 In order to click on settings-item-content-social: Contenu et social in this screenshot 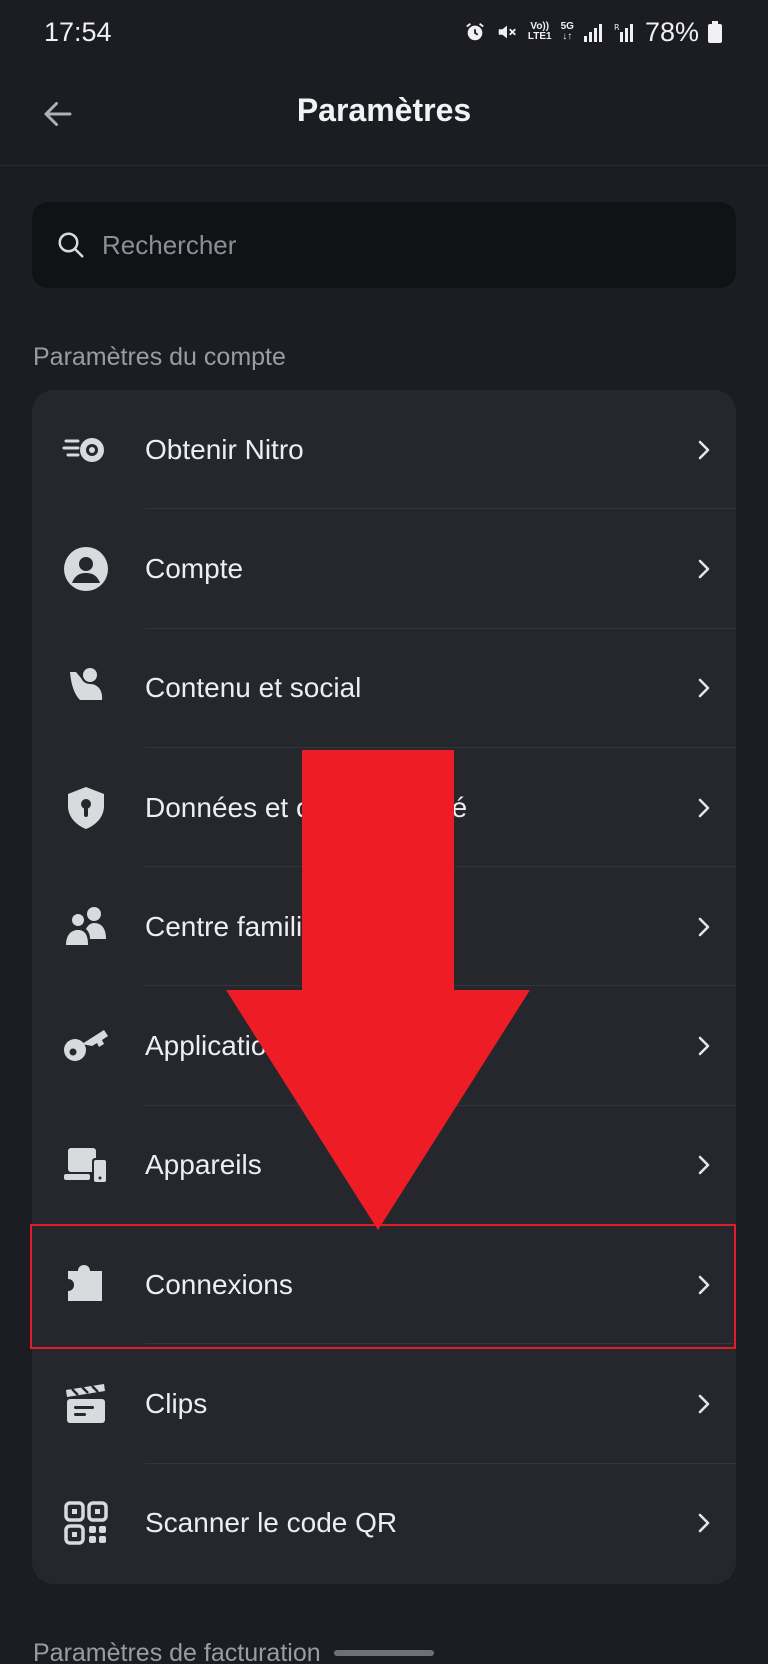, I will do `click(384, 688)`.